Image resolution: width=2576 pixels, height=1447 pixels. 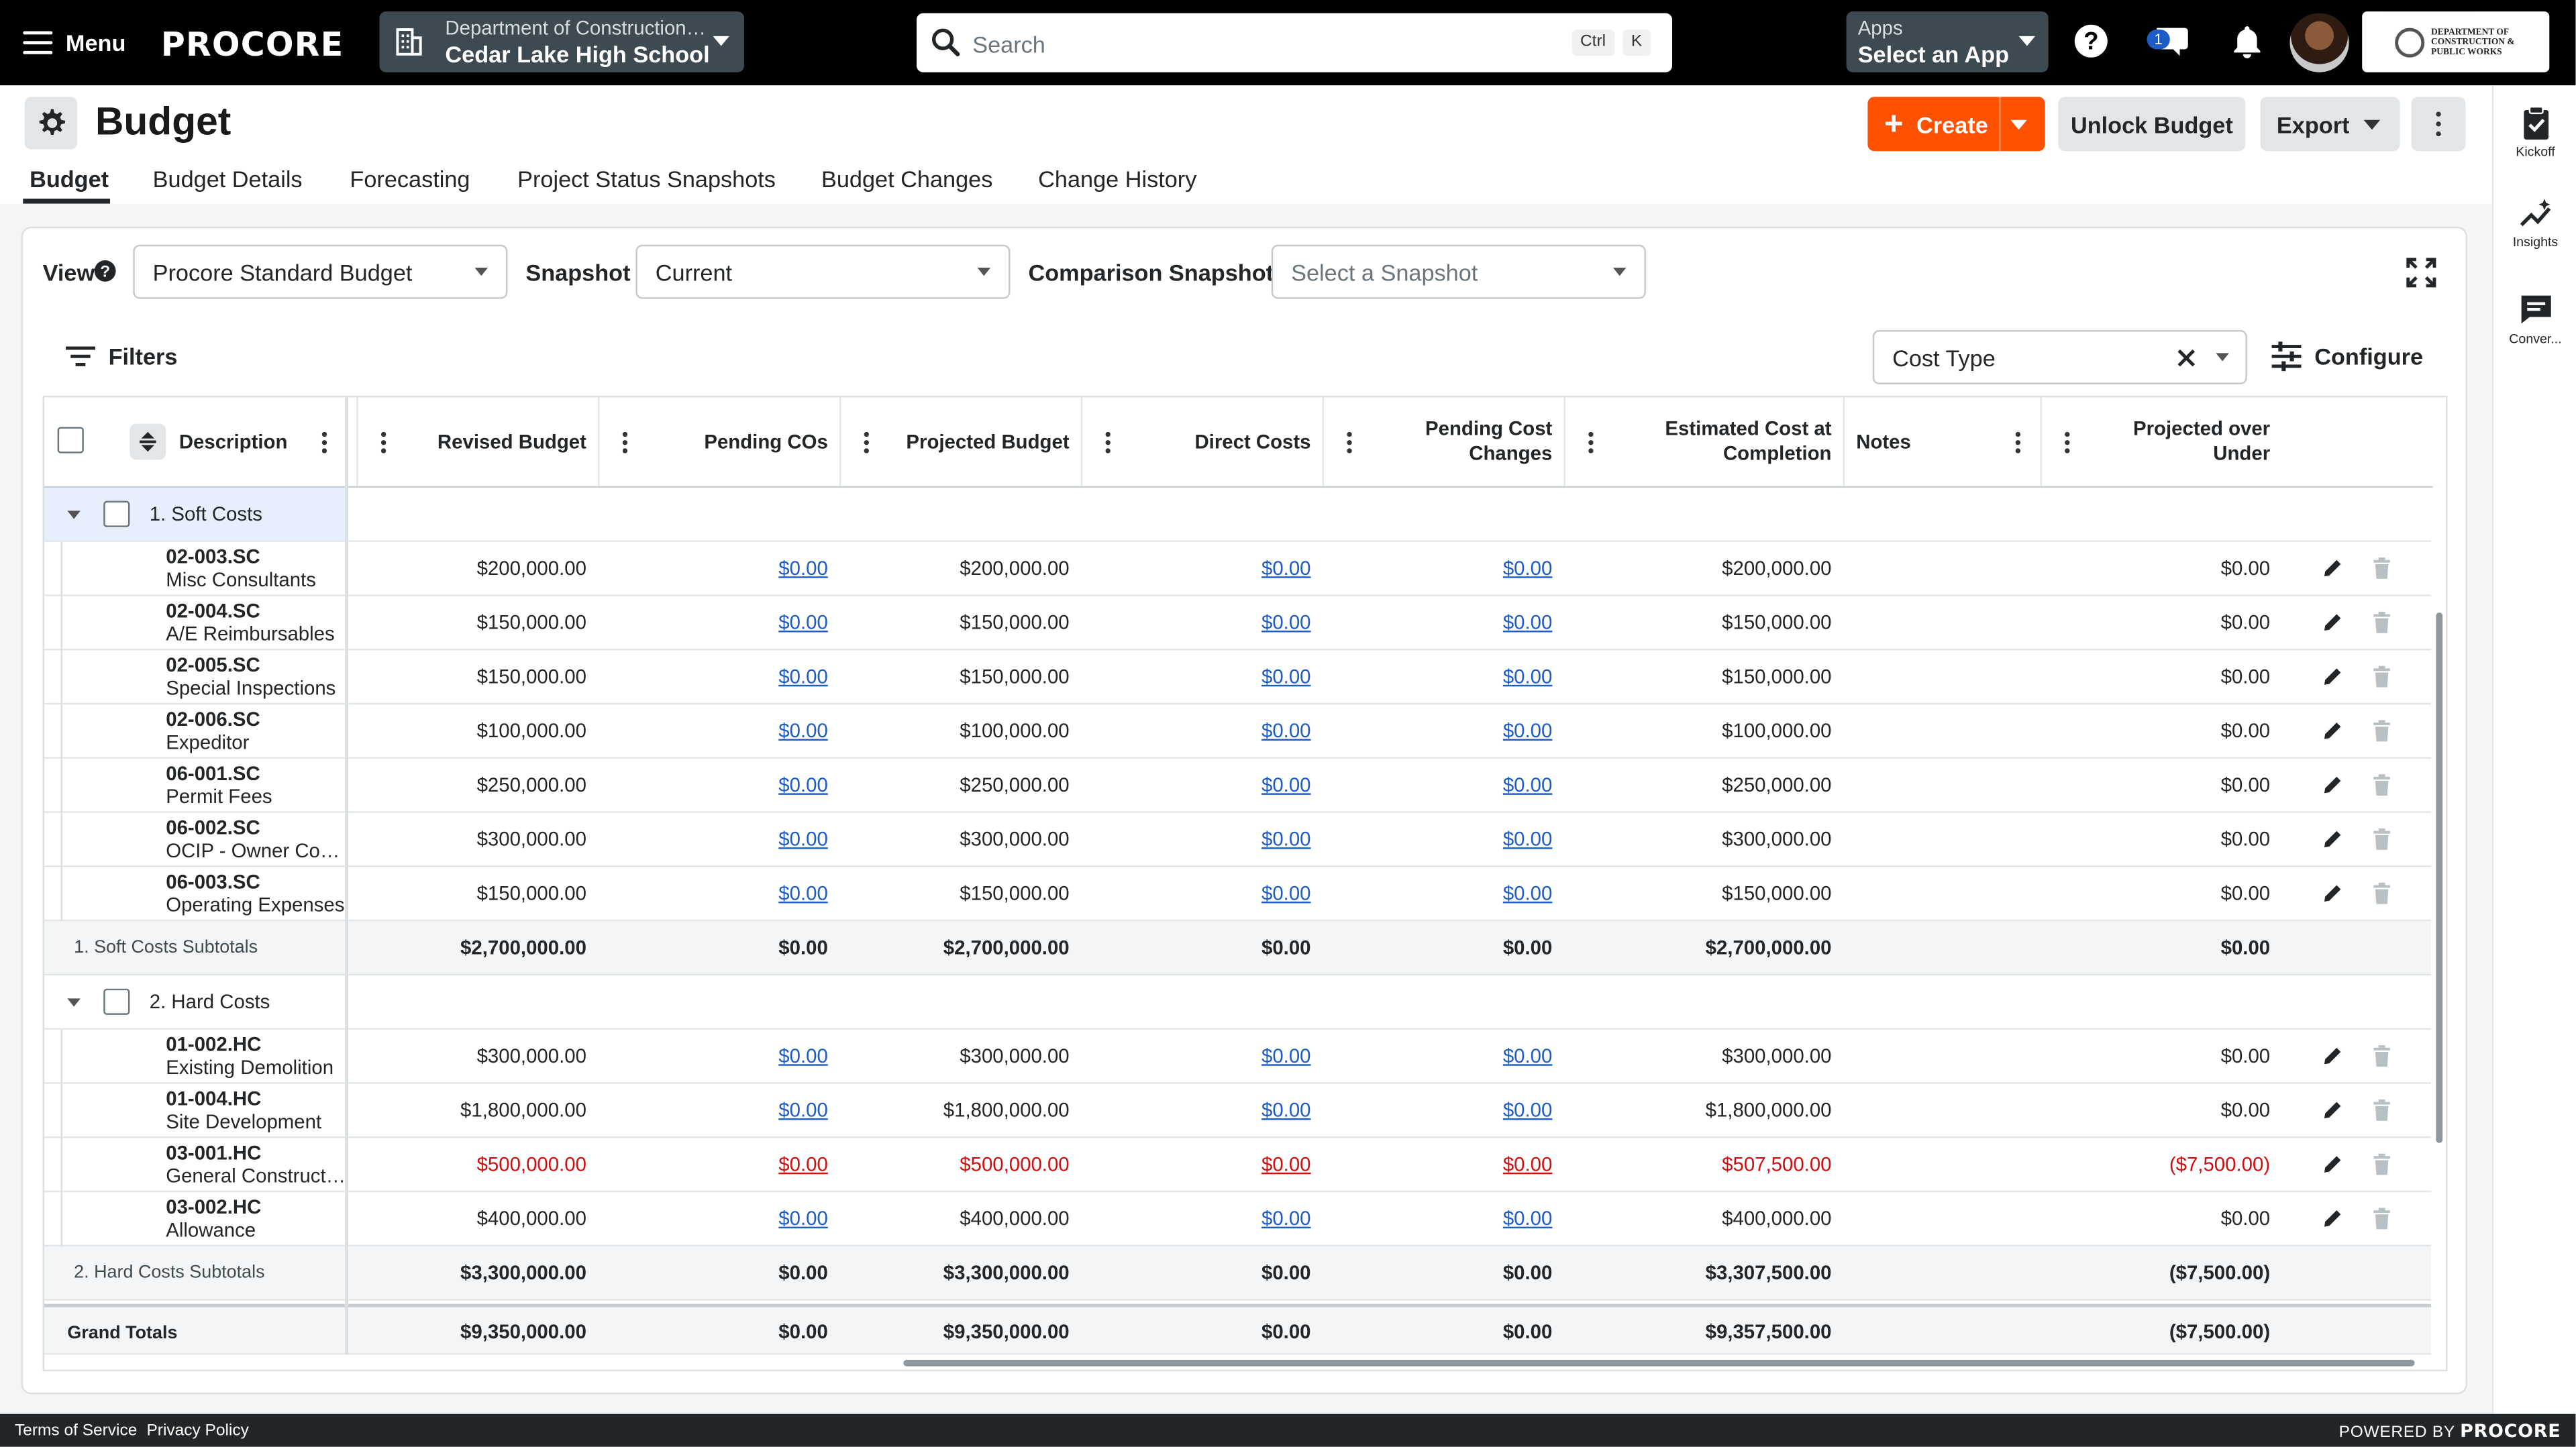 What do you see at coordinates (409, 42) in the screenshot?
I see `building-icon` at bounding box center [409, 42].